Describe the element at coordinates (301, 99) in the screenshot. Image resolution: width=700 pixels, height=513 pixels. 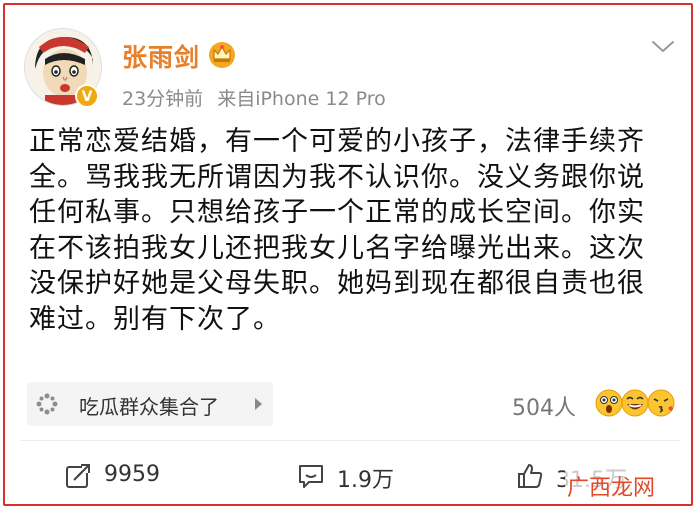
I see `post-source: 来自iPhone 12 Pro` at that location.